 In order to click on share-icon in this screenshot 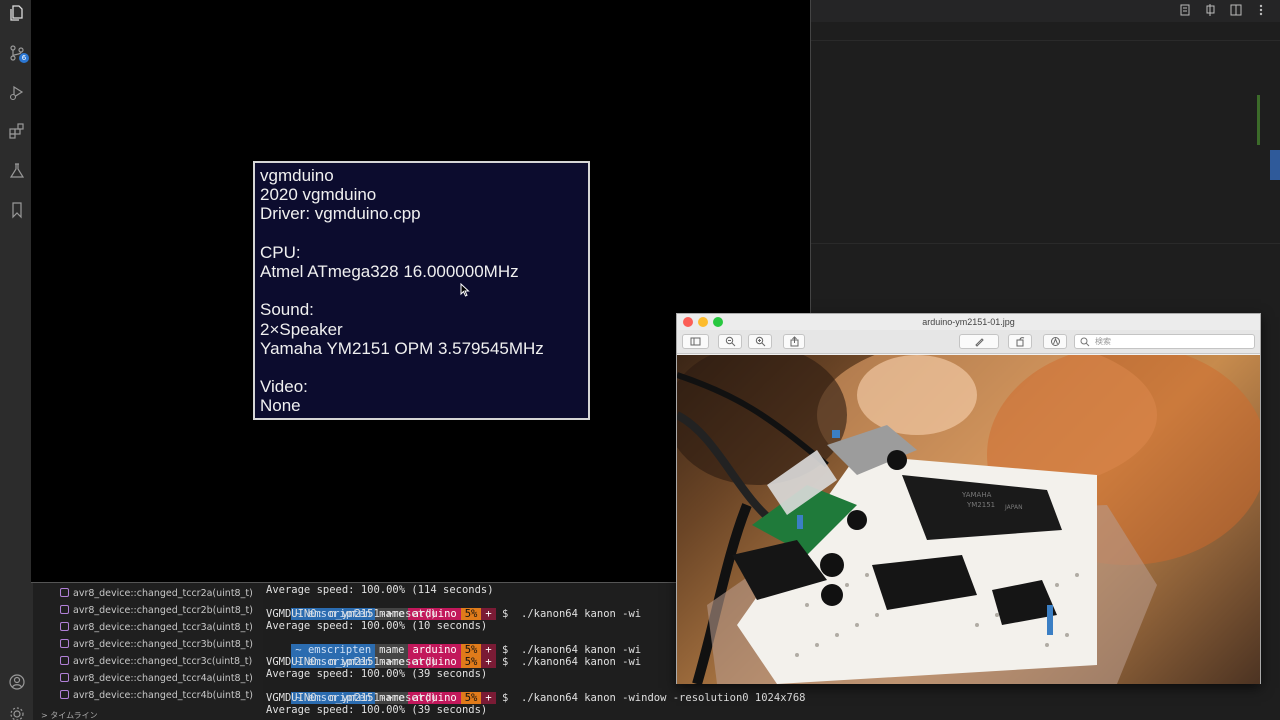, I will do `click(794, 341)`.